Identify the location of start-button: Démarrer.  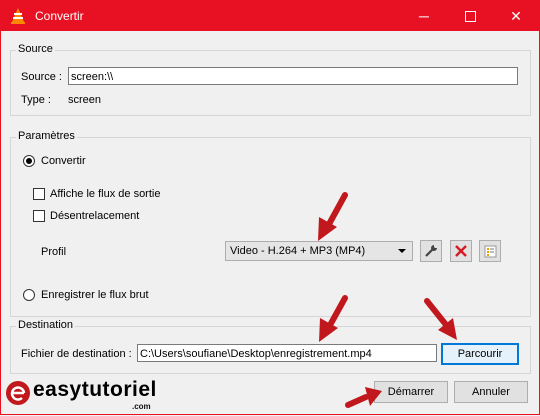
(411, 392).